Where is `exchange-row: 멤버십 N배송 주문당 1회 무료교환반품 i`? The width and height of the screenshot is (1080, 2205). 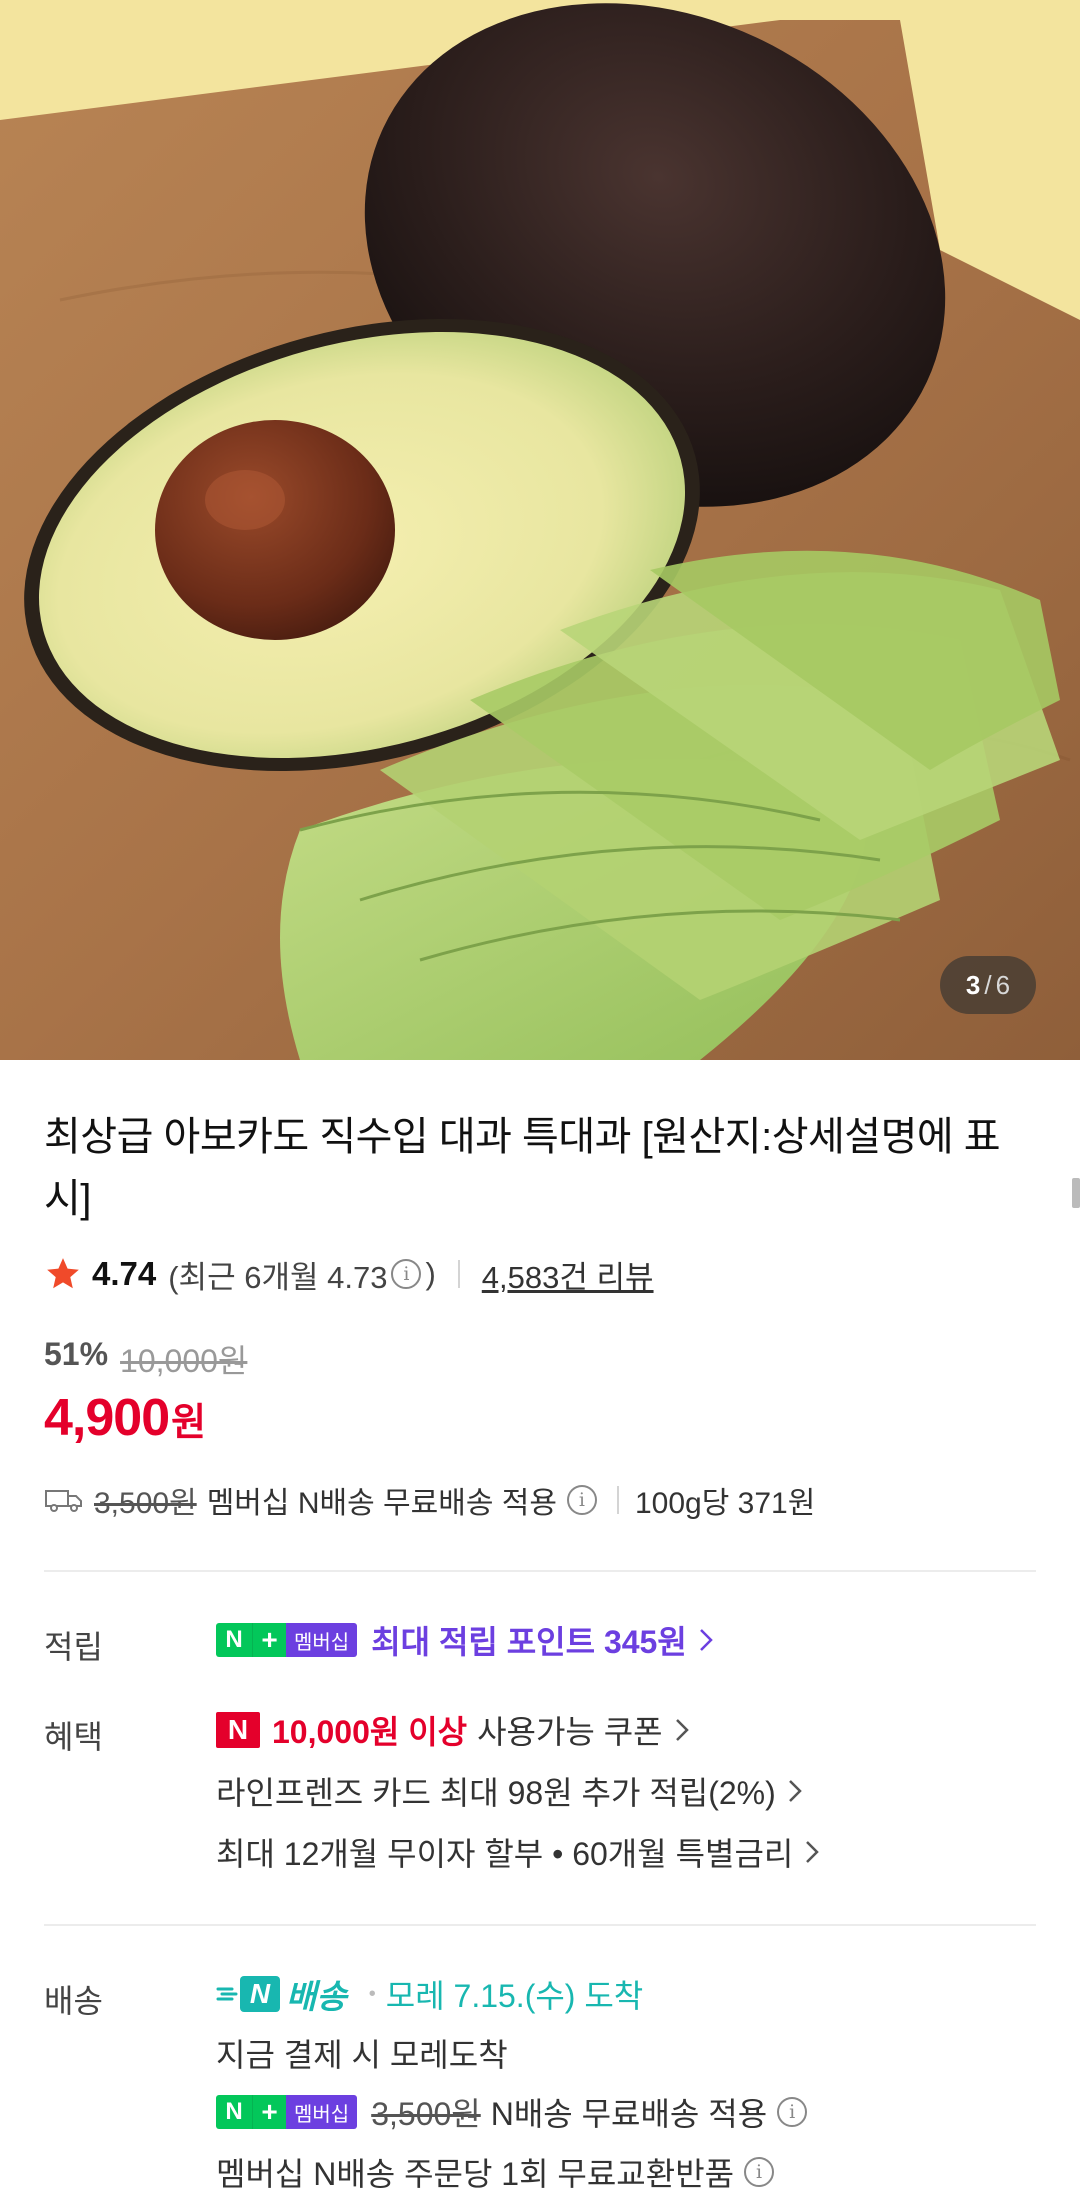 exchange-row: 멤버십 N배송 주문당 1회 무료교환반품 i is located at coordinates (497, 2172).